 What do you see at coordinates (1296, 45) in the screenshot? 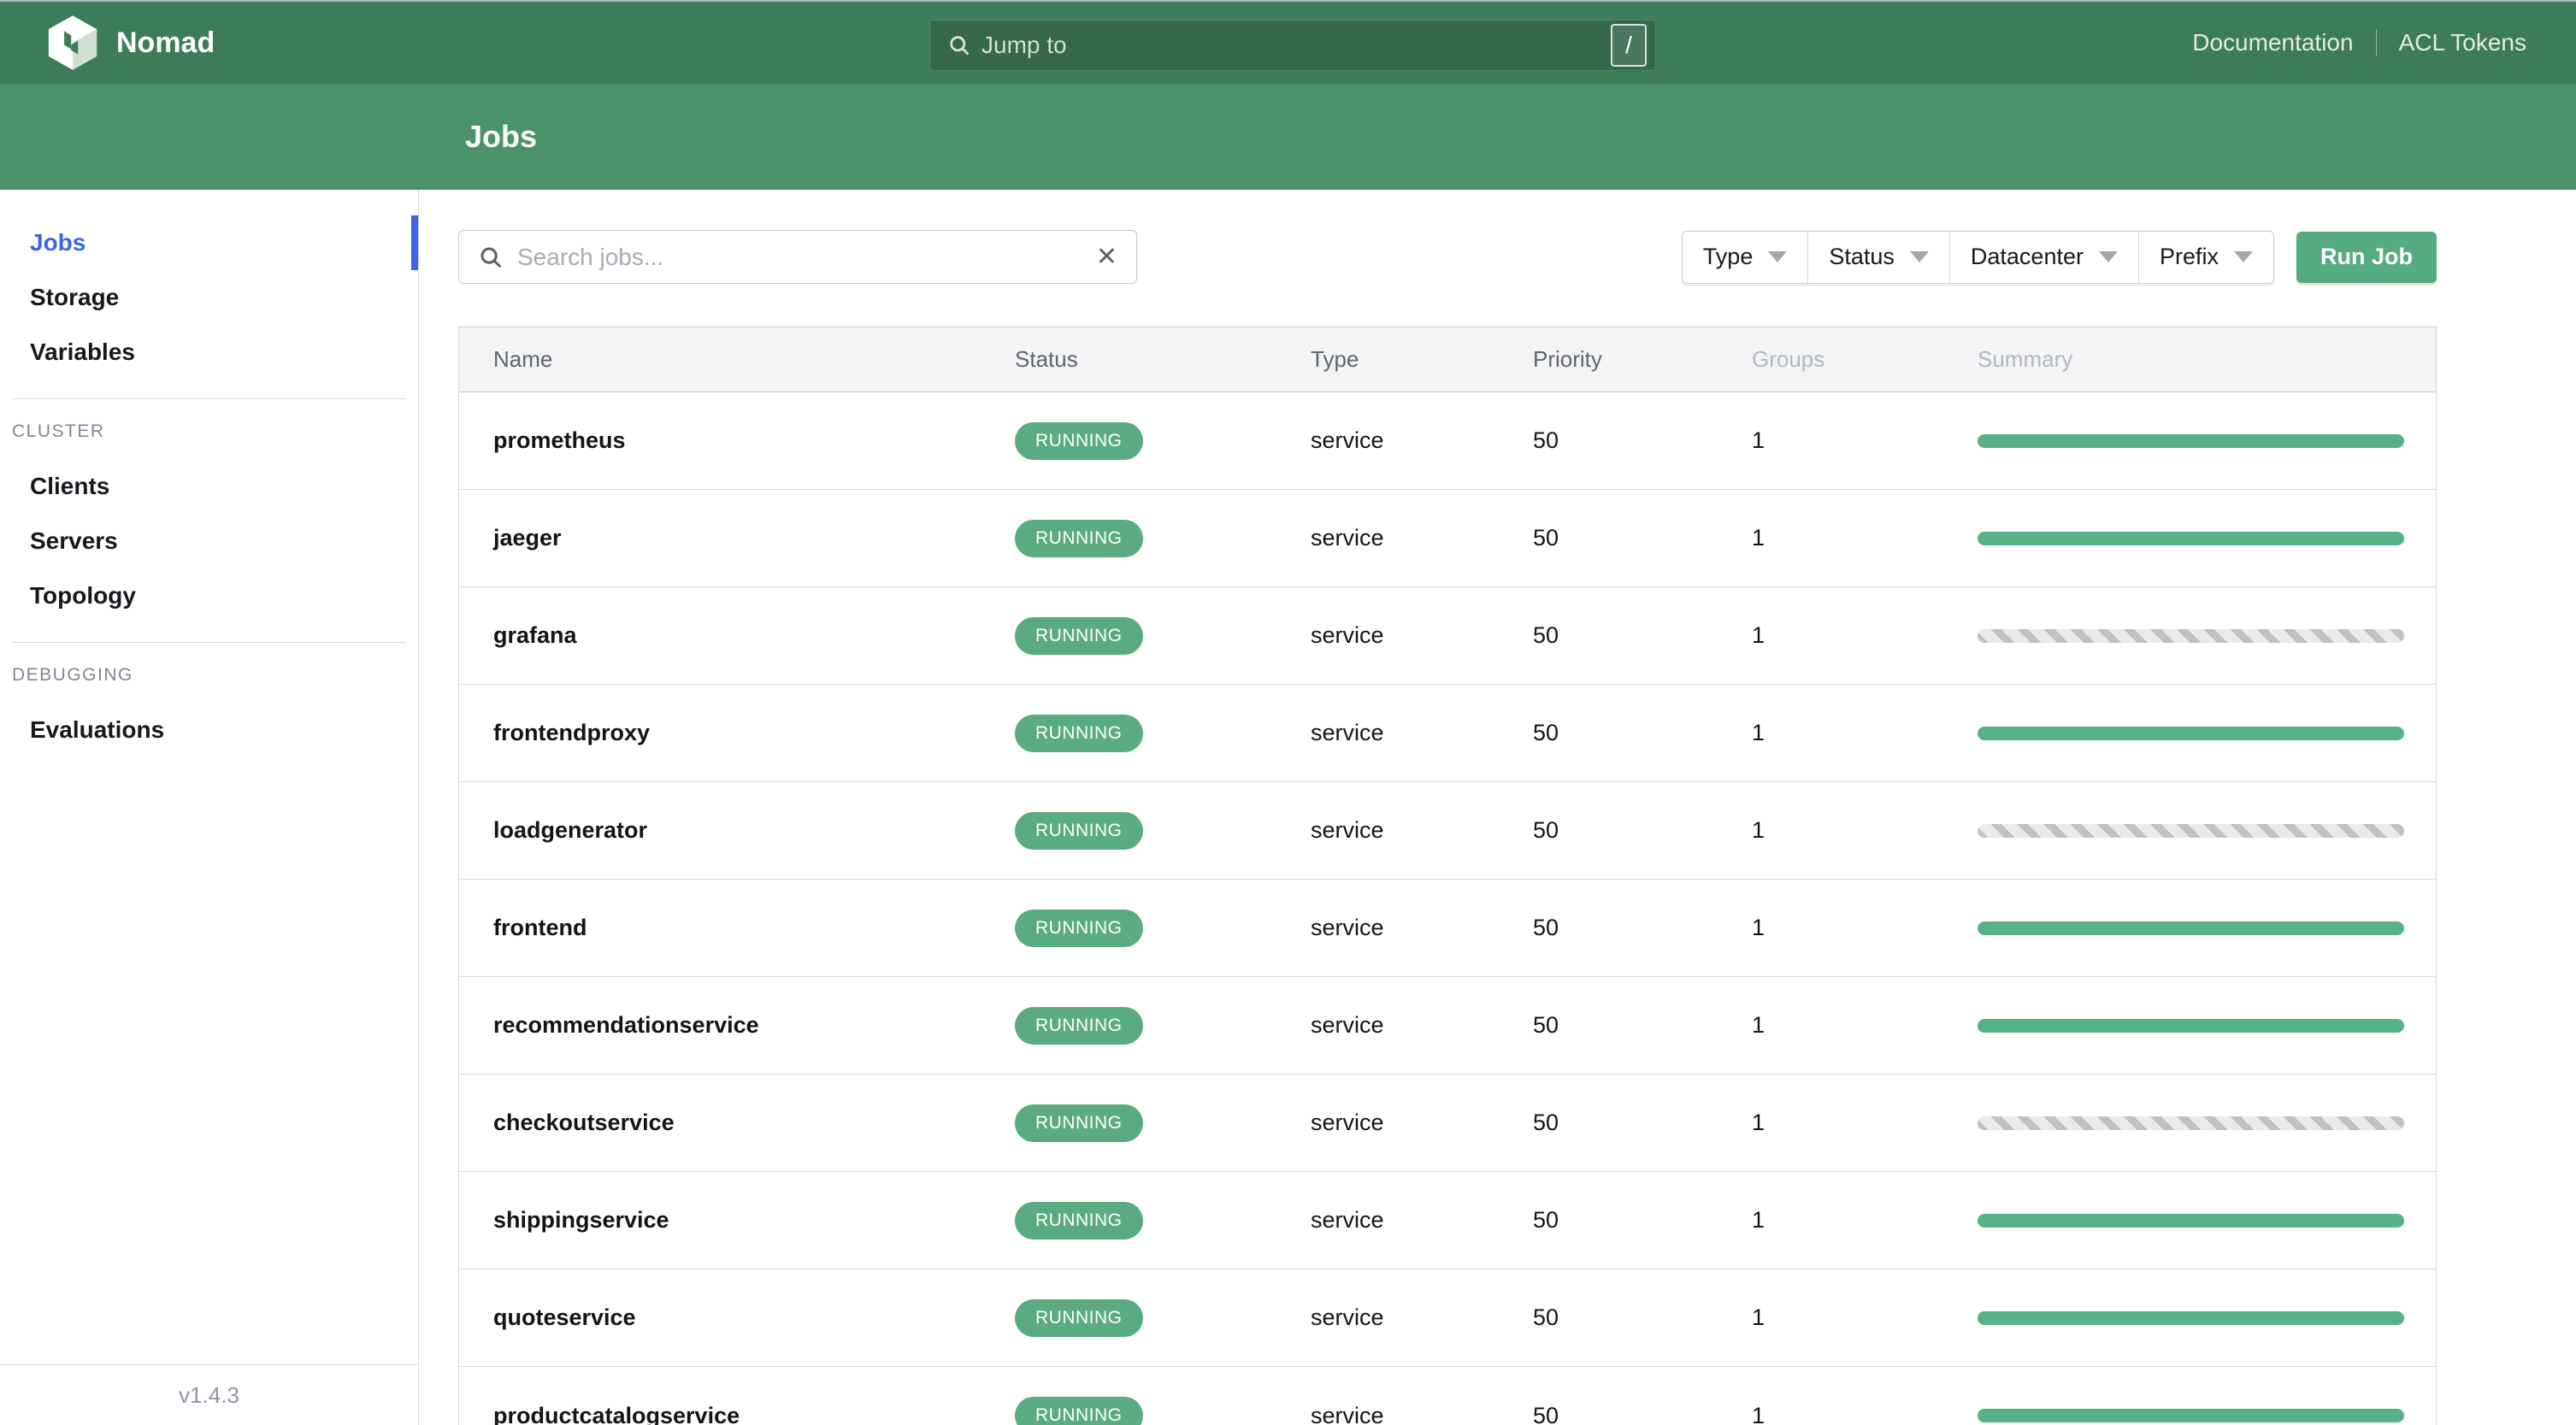
I see `jump-to-input` at bounding box center [1296, 45].